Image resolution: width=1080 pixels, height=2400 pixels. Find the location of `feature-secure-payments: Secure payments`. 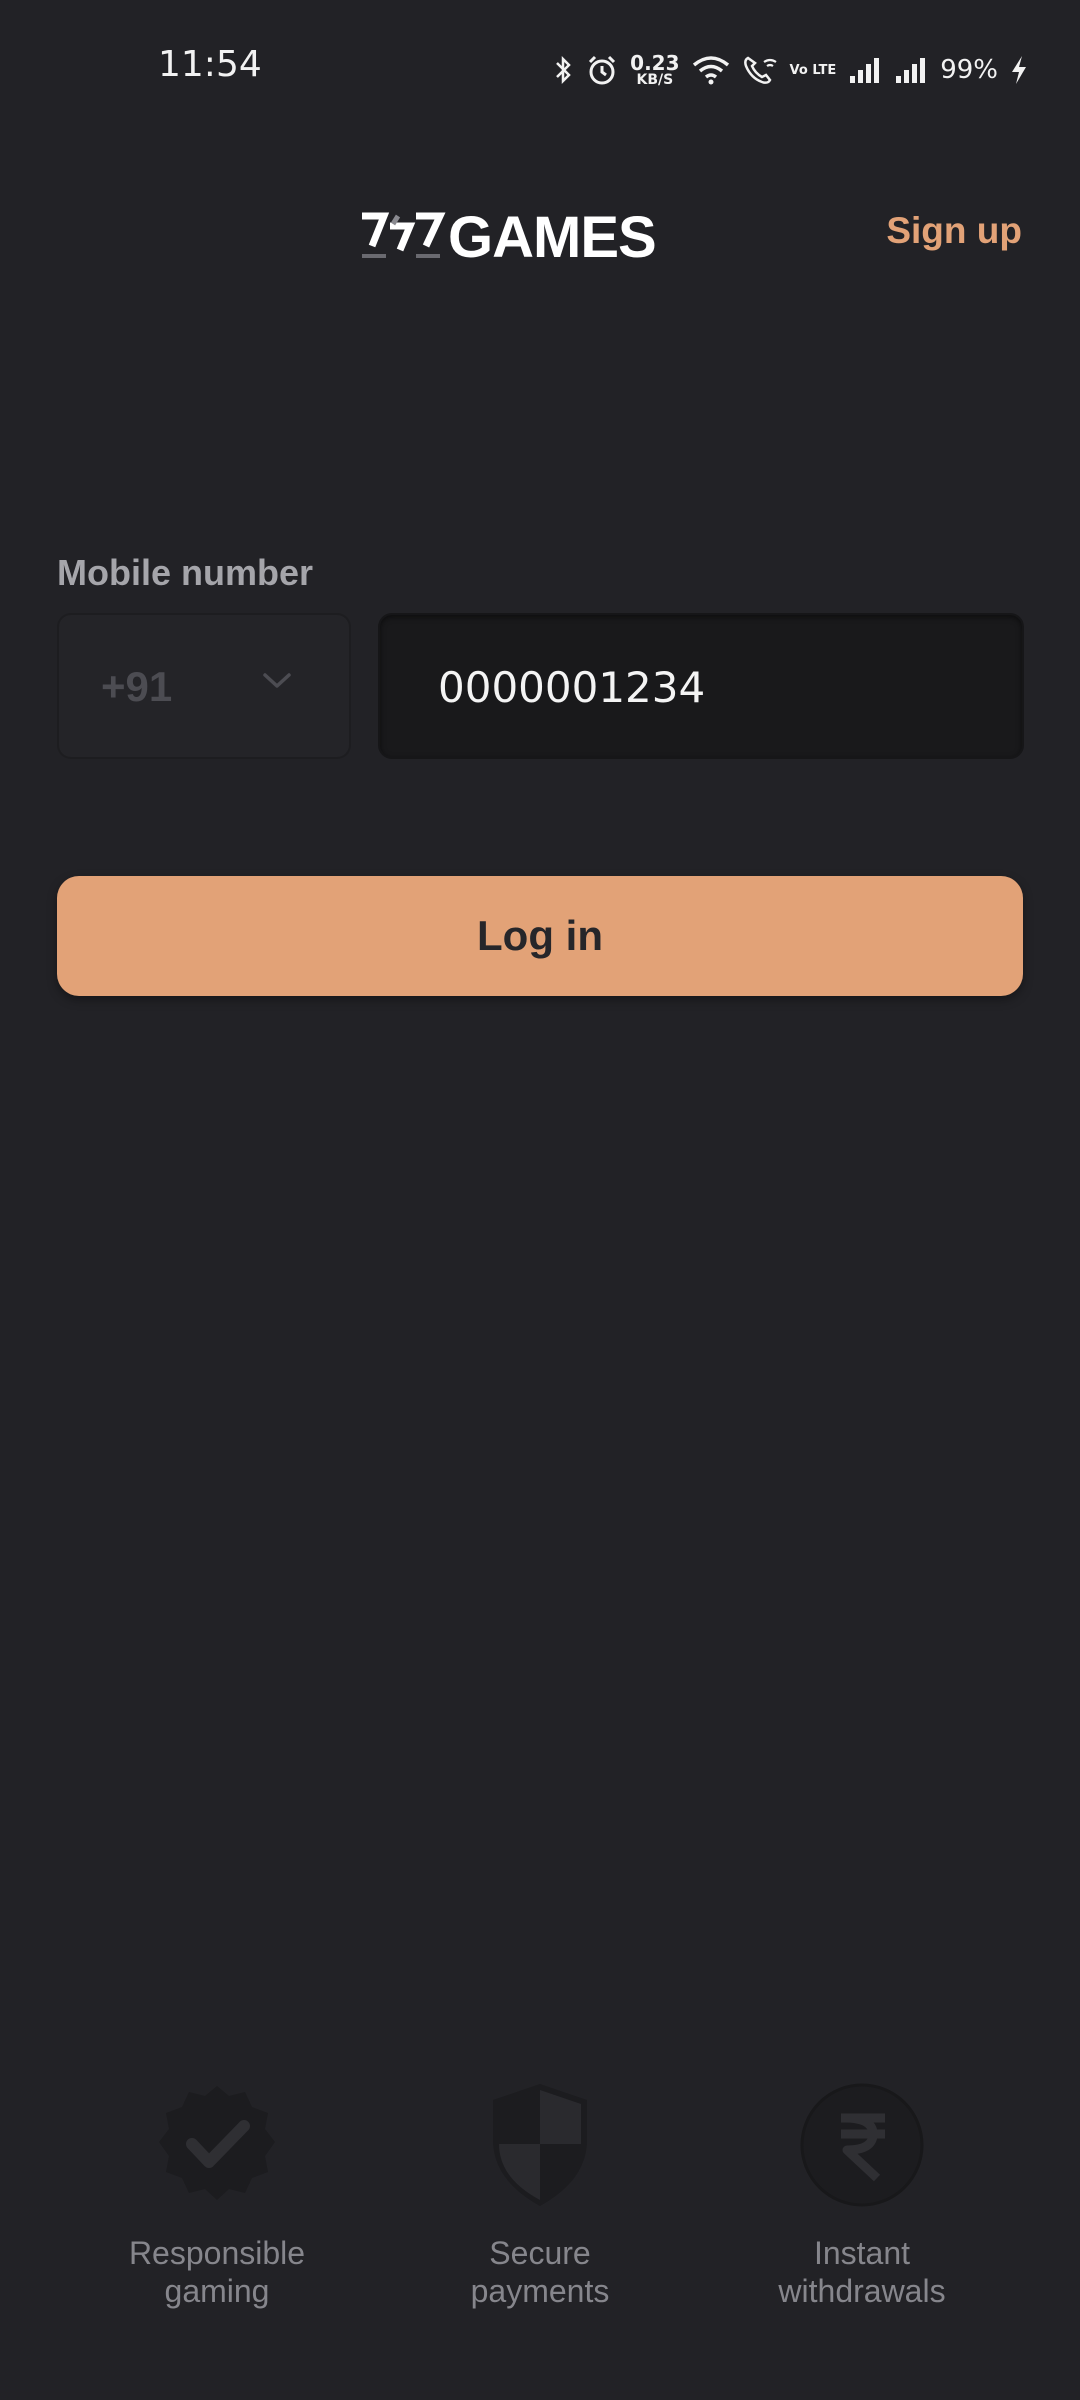

feature-secure-payments: Secure payments is located at coordinates (540, 2195).